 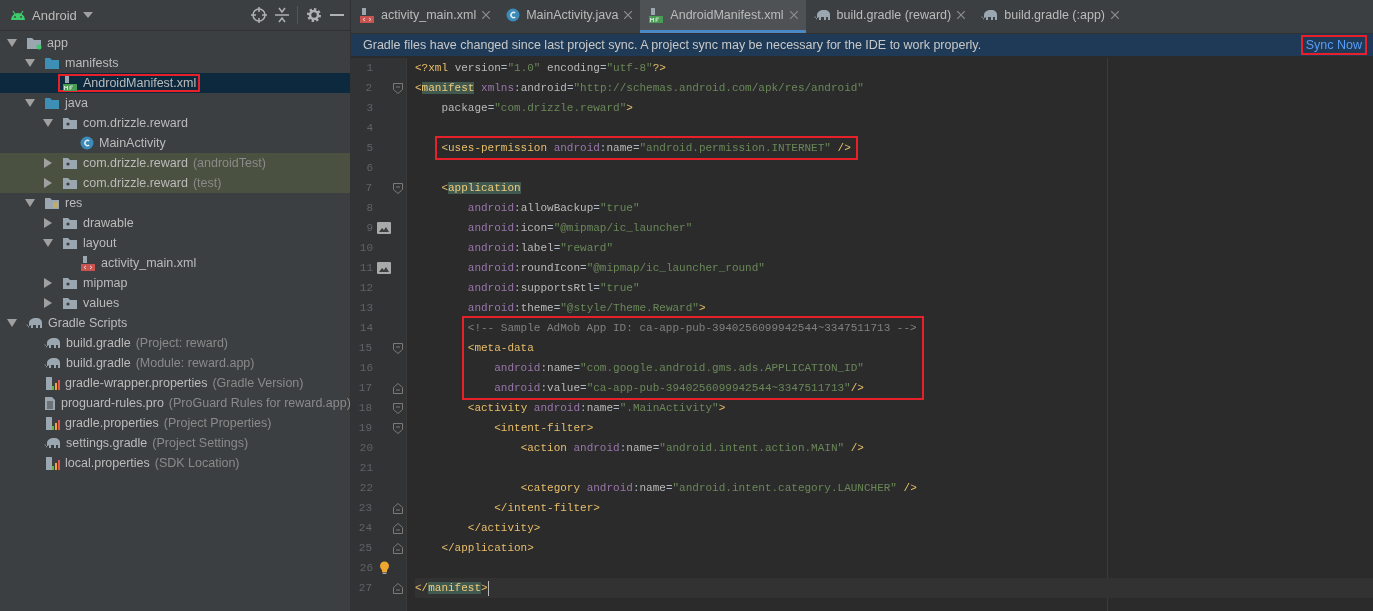 What do you see at coordinates (175, 263) in the screenshot?
I see `tree-item: activity_main.xml` at bounding box center [175, 263].